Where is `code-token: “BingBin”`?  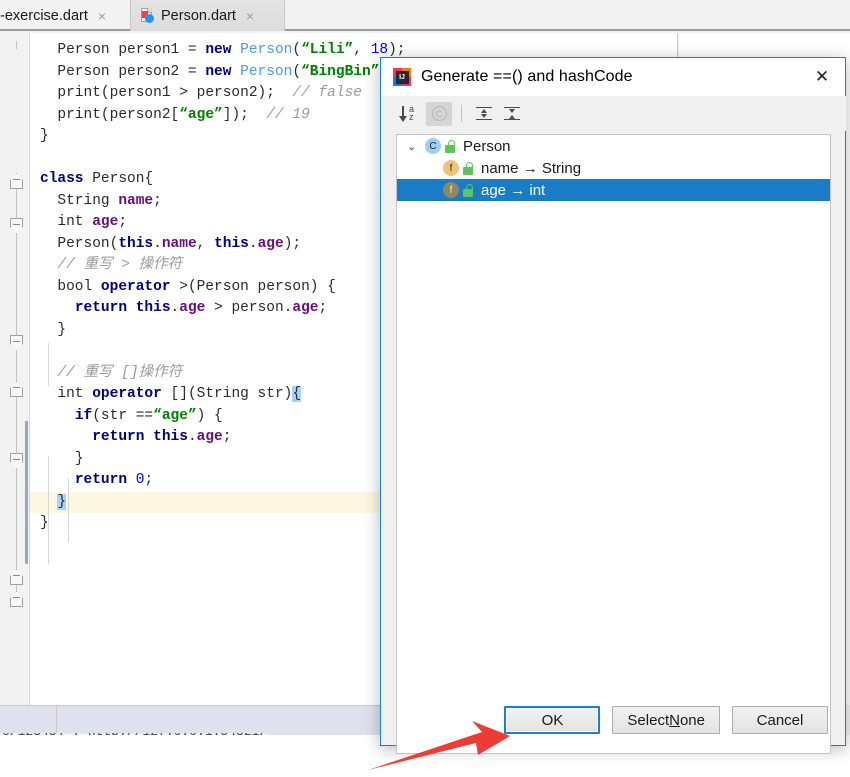
code-token: “BingBin” is located at coordinates (340, 71).